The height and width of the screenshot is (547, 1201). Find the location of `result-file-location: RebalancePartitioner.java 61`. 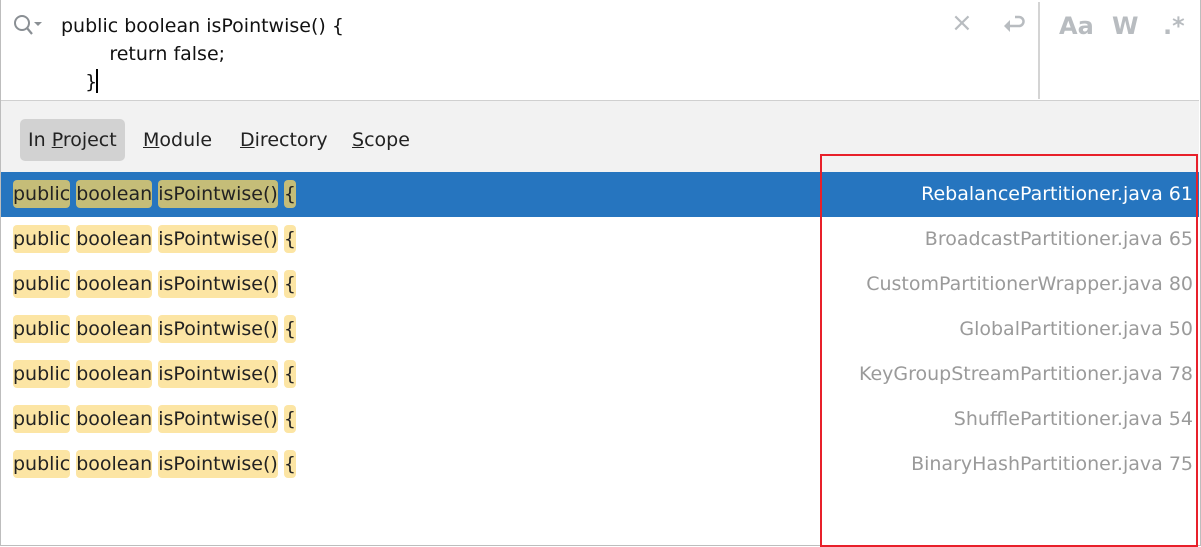

result-file-location: RebalancePartitioner.java 61 is located at coordinates (1057, 194).